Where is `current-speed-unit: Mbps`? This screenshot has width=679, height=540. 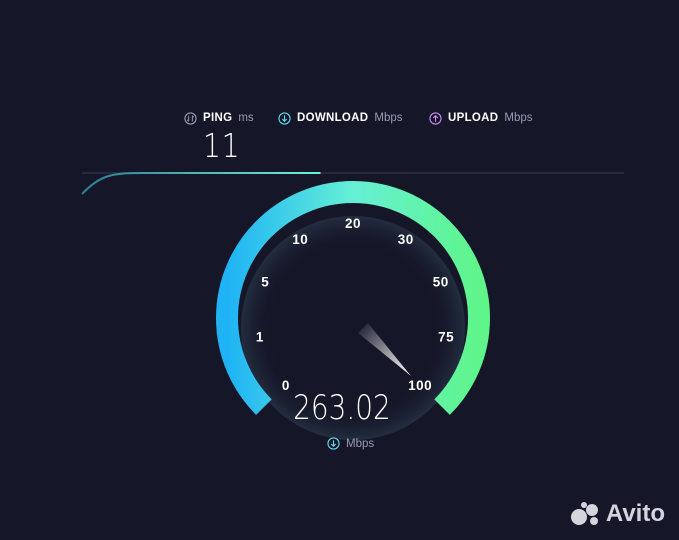 current-speed-unit: Mbps is located at coordinates (350, 443).